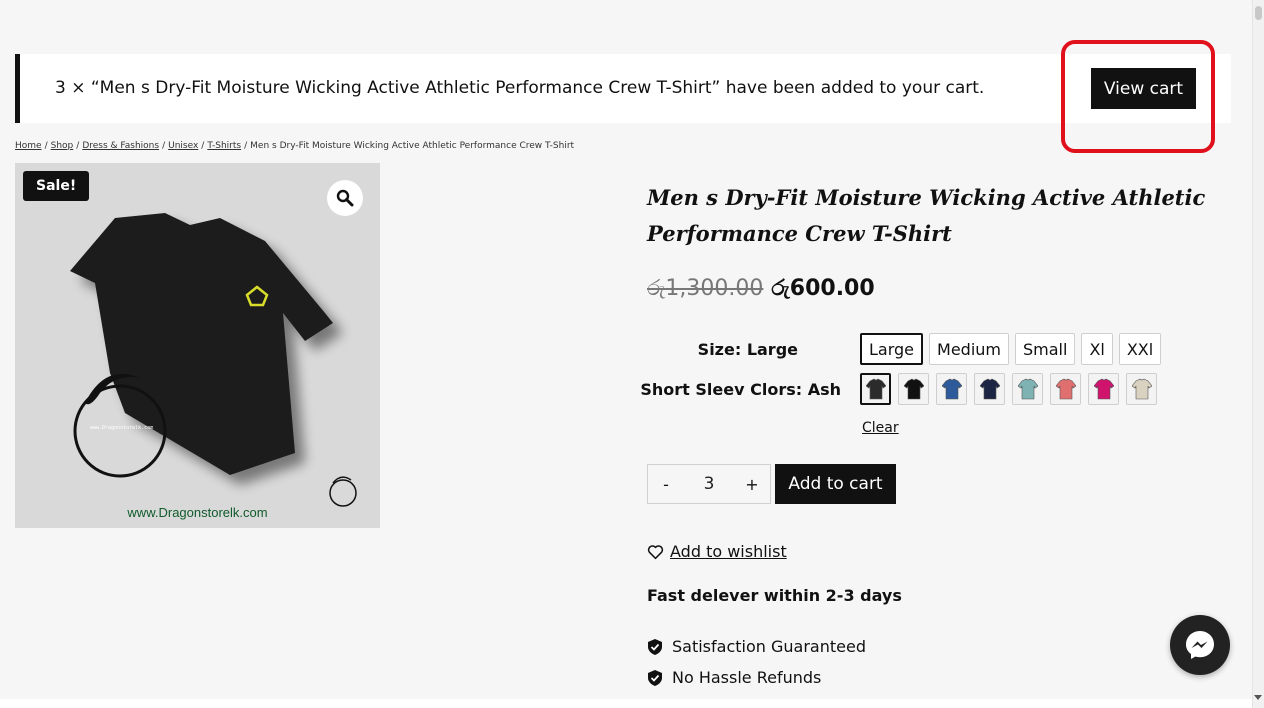 The height and width of the screenshot is (708, 1264). Describe the element at coordinates (1258, 354) in the screenshot. I see `vertical-scrollbar` at that location.